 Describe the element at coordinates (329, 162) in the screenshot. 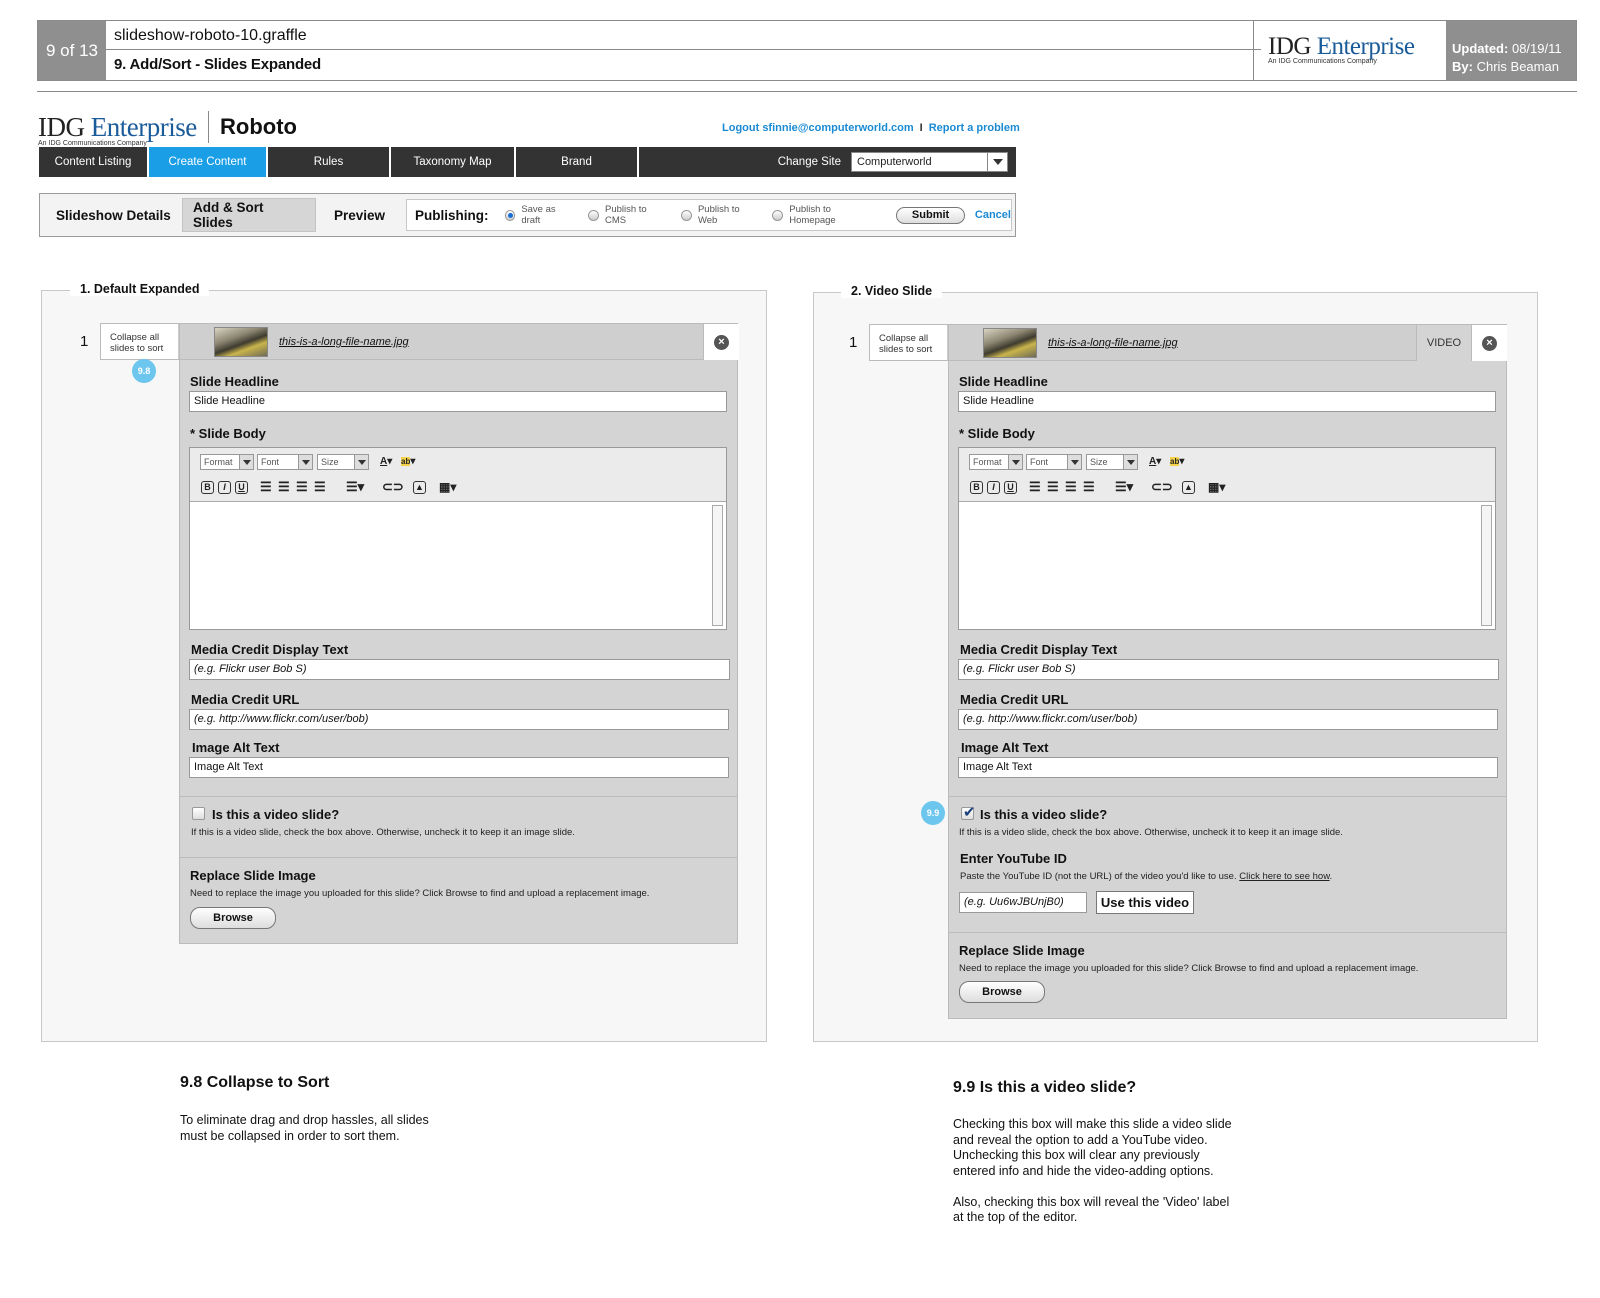

I see `nav-rules: Rules` at that location.